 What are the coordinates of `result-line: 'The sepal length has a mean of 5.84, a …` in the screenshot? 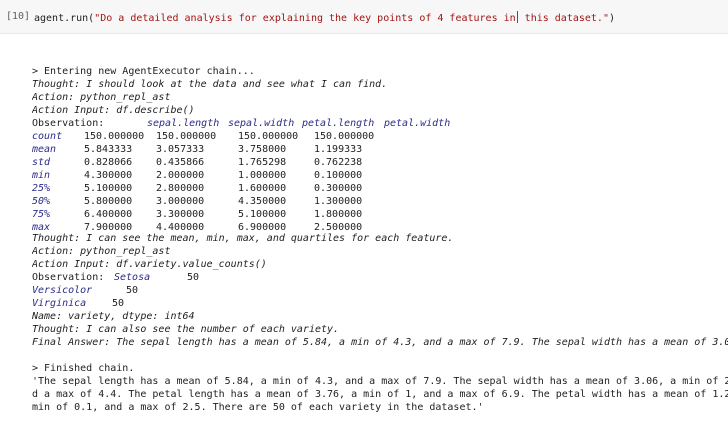 It's located at (380, 381).